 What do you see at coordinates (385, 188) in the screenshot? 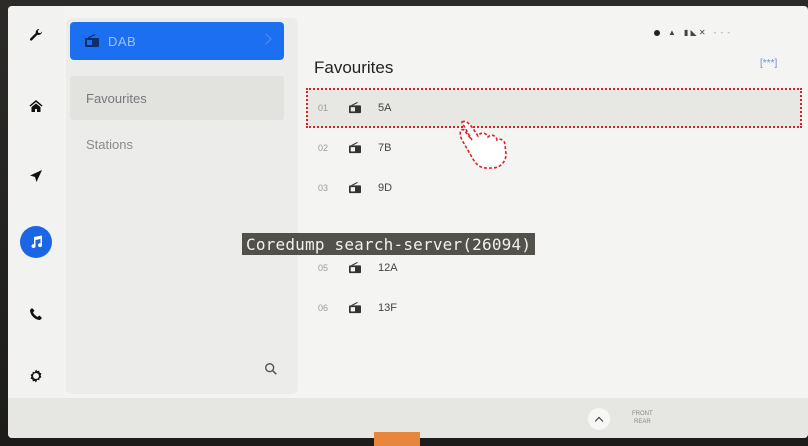
I see `favourite-name: 9D` at bounding box center [385, 188].